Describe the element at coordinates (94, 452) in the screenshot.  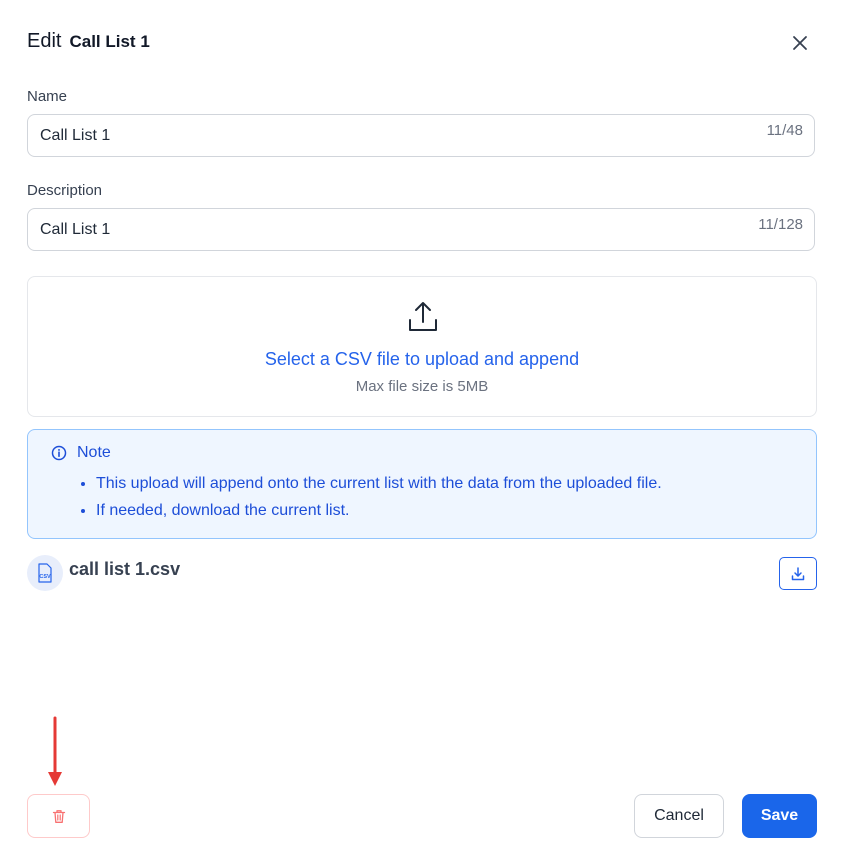
I see `note-title: Note` at that location.